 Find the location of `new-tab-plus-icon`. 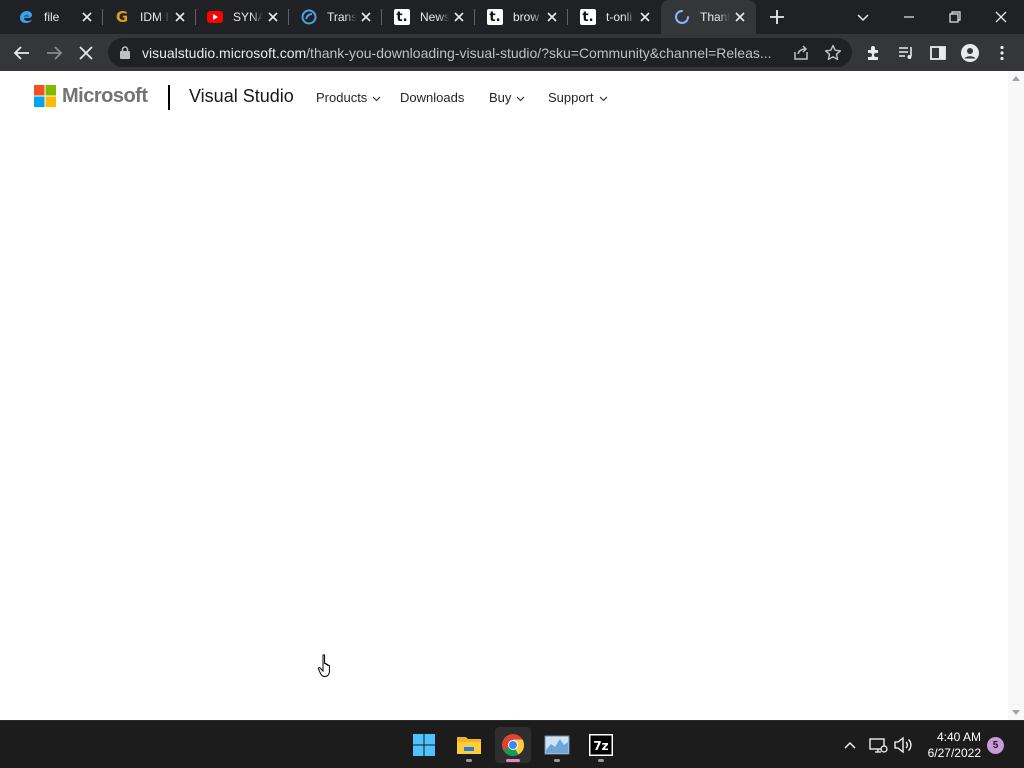

new-tab-plus-icon is located at coordinates (777, 17).